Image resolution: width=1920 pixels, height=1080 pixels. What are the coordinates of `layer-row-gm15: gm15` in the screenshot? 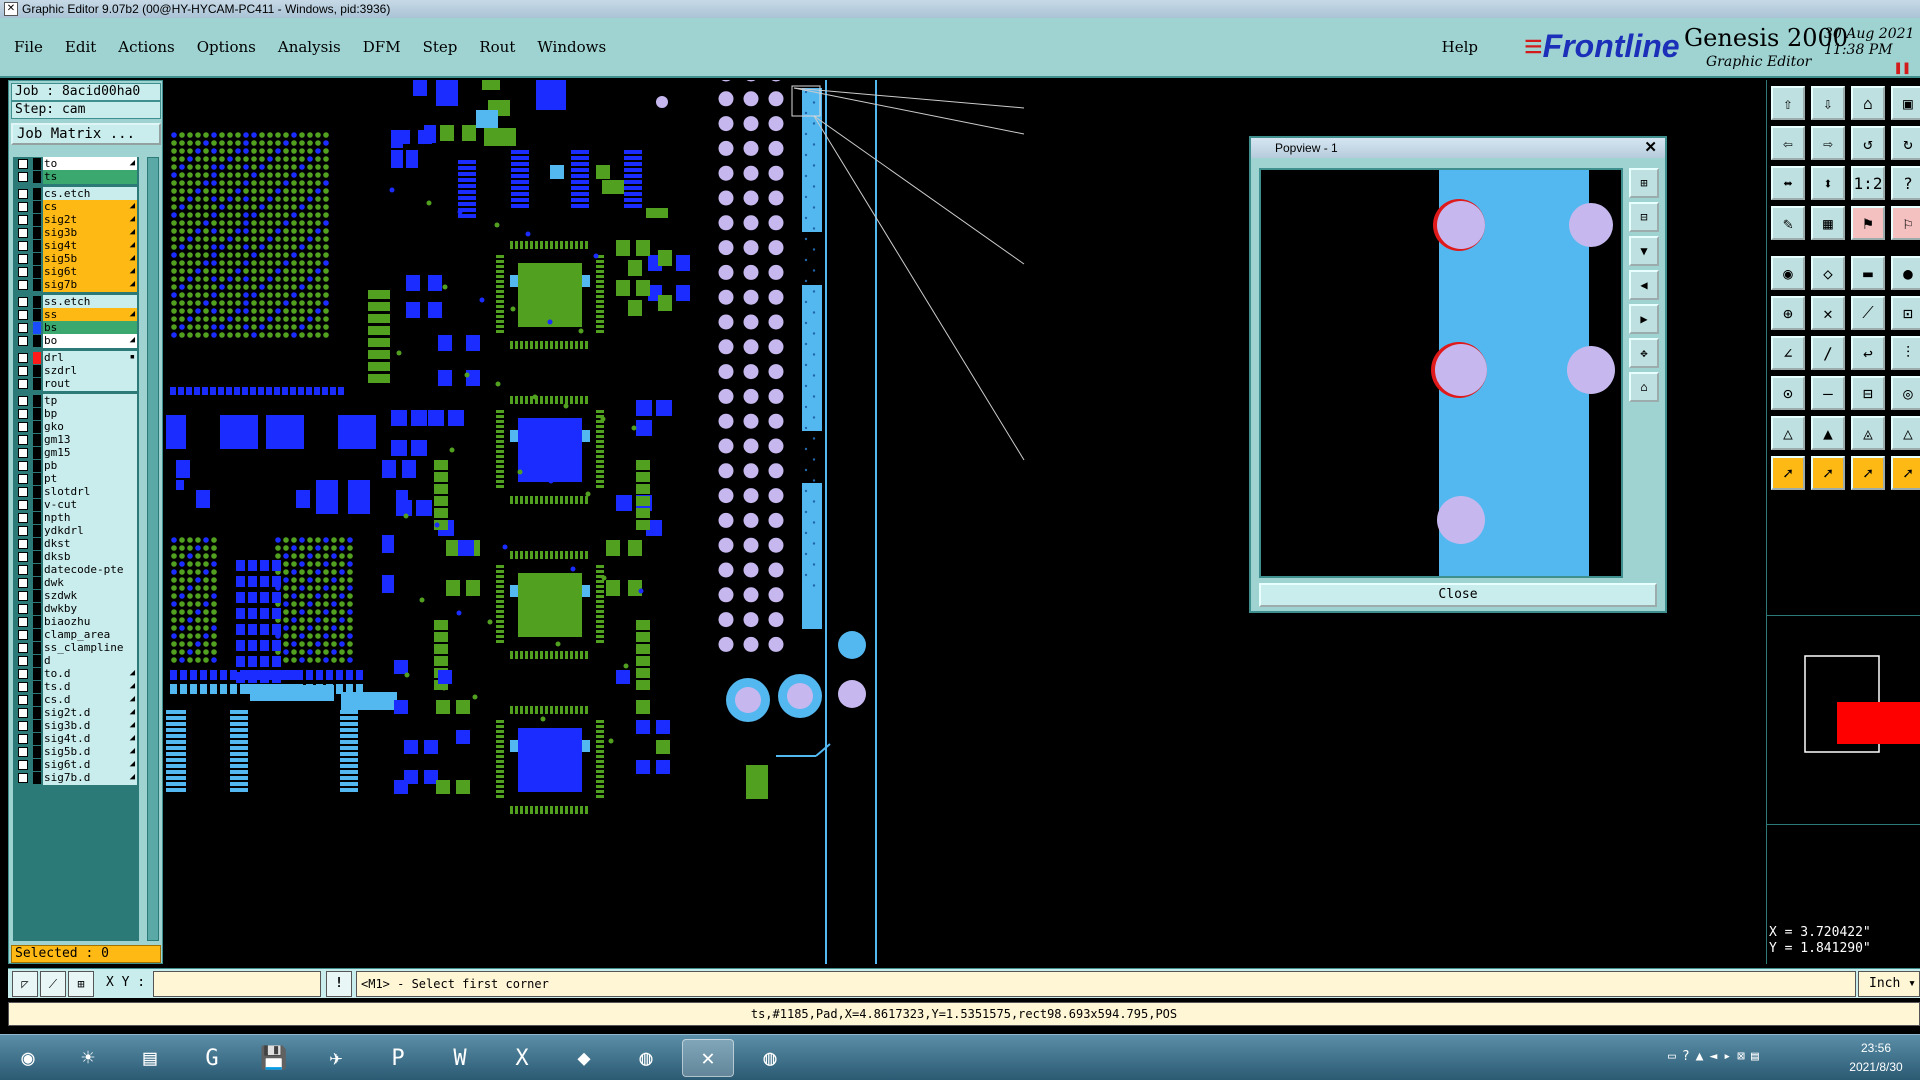 It's located at (76, 453).